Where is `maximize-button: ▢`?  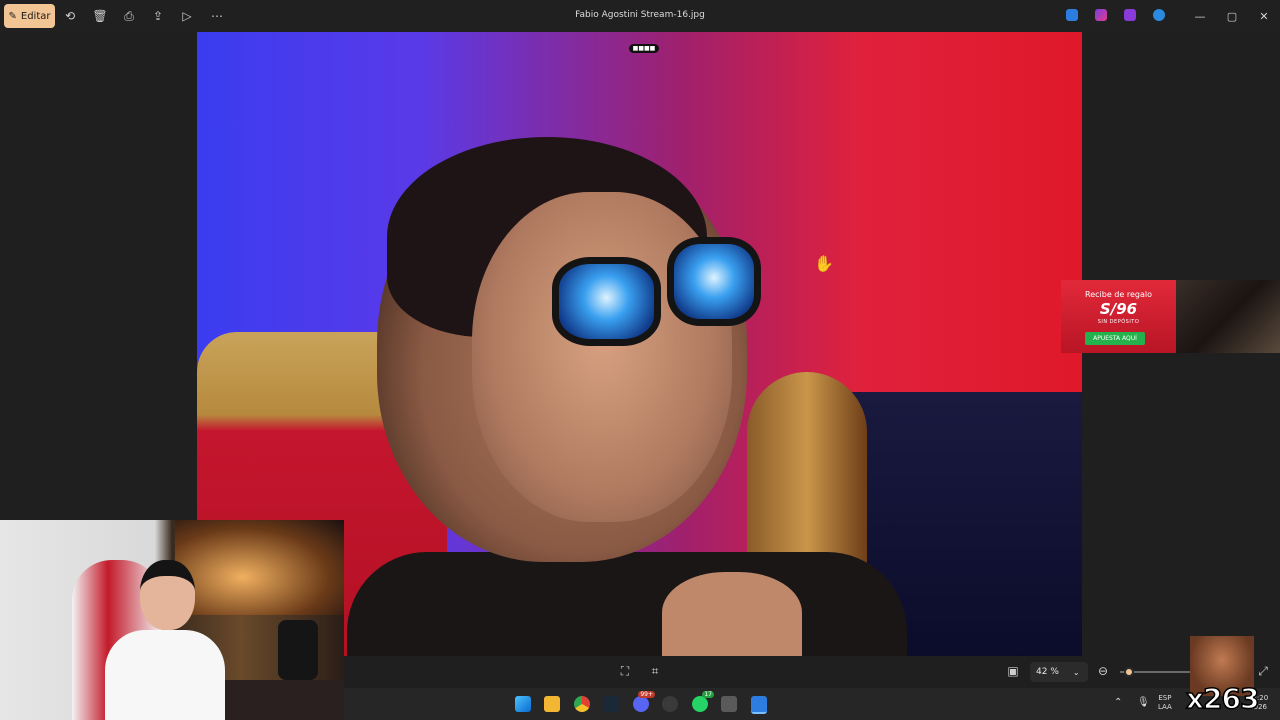
maximize-button: ▢ is located at coordinates (1232, 16).